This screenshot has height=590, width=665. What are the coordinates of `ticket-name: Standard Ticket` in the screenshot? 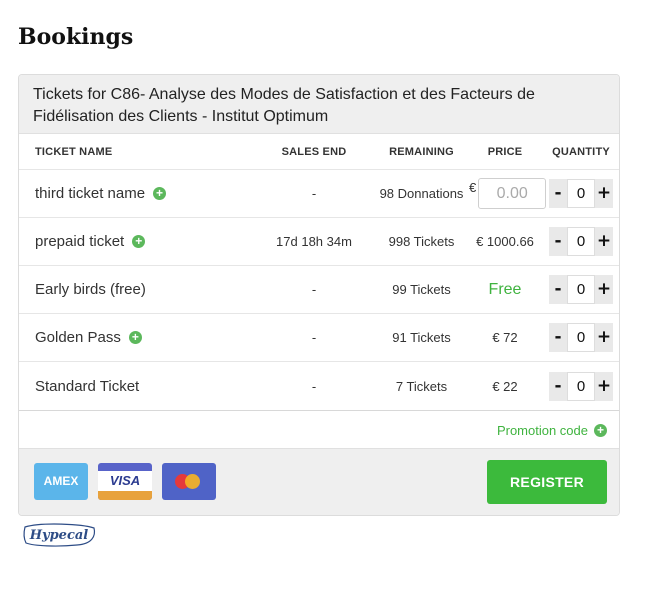 It's located at (87, 386).